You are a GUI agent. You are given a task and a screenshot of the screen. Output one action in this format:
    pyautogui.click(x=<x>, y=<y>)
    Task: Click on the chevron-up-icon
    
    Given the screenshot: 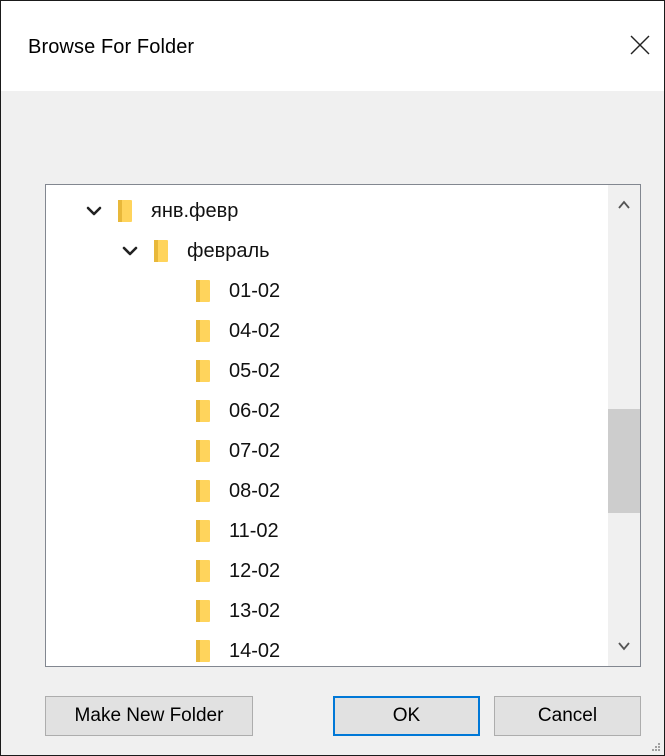 What is the action you would take?
    pyautogui.click(x=624, y=204)
    